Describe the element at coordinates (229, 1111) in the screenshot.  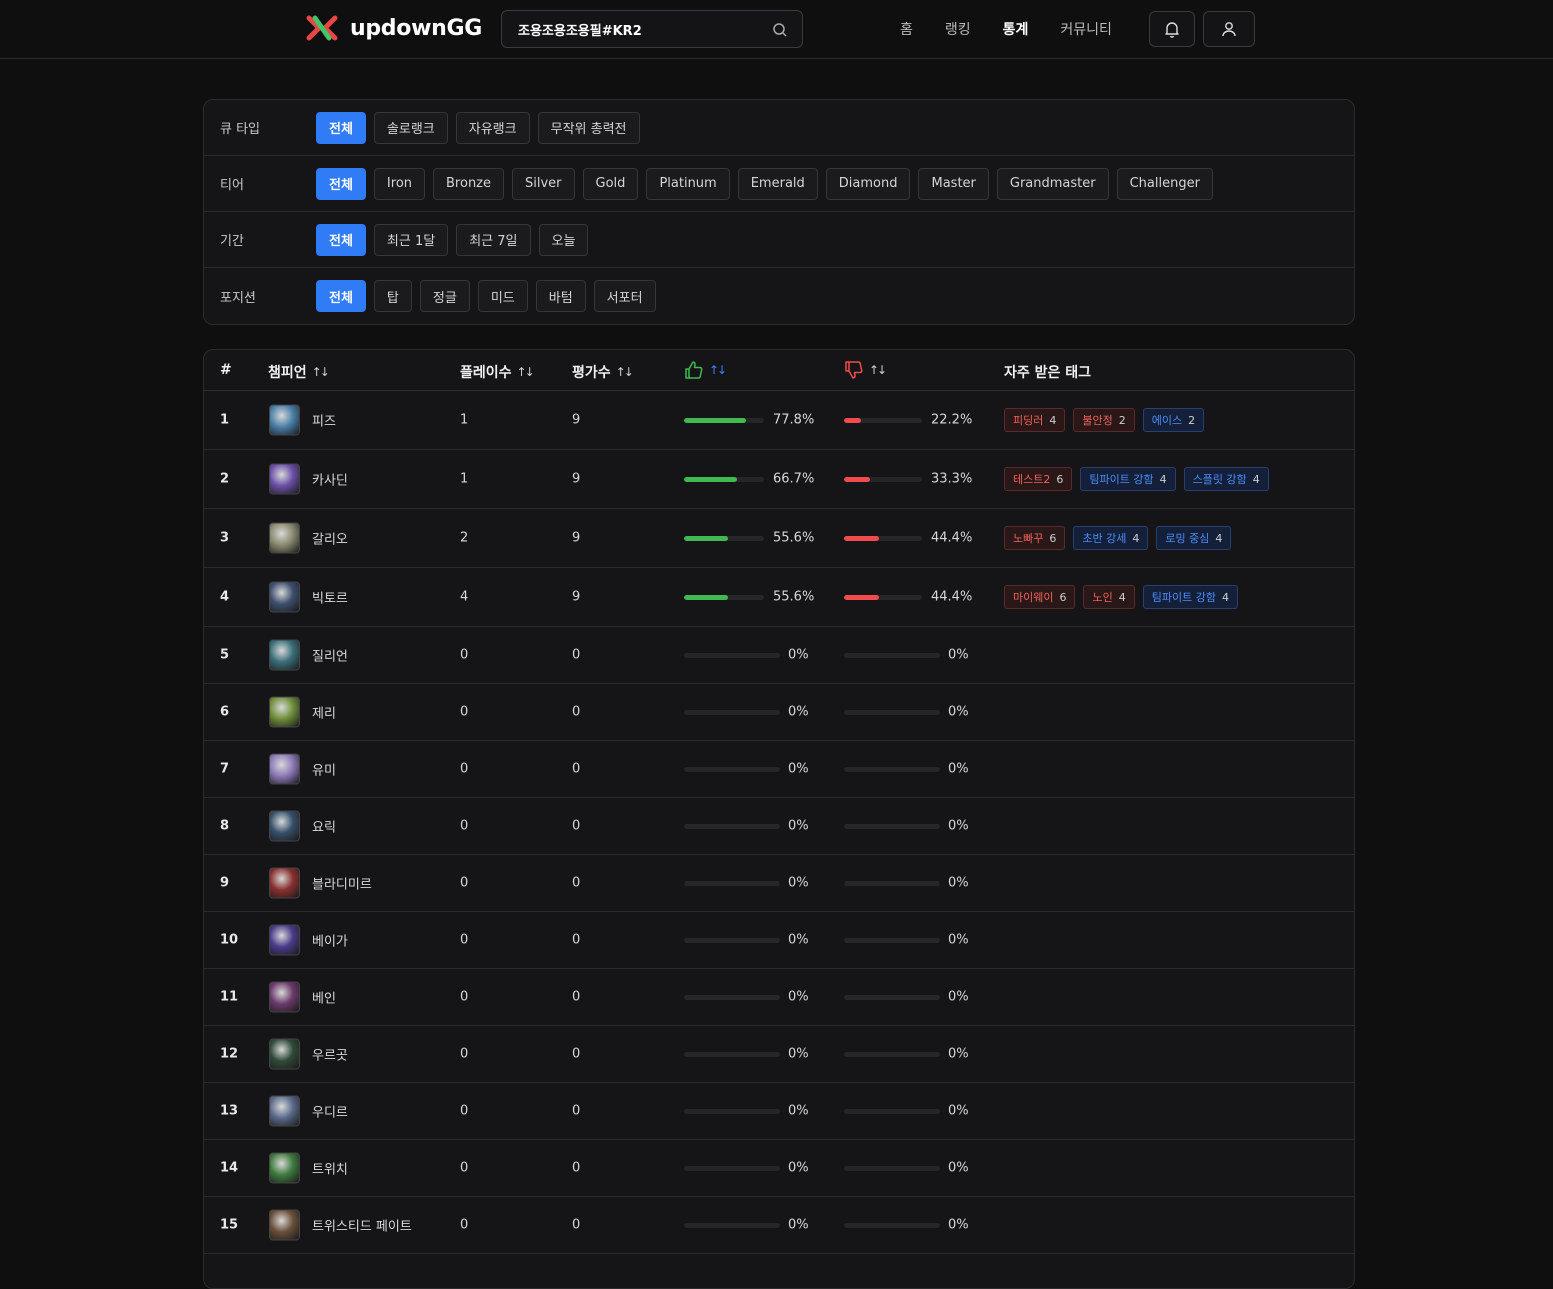
I see `rank-number: 13` at that location.